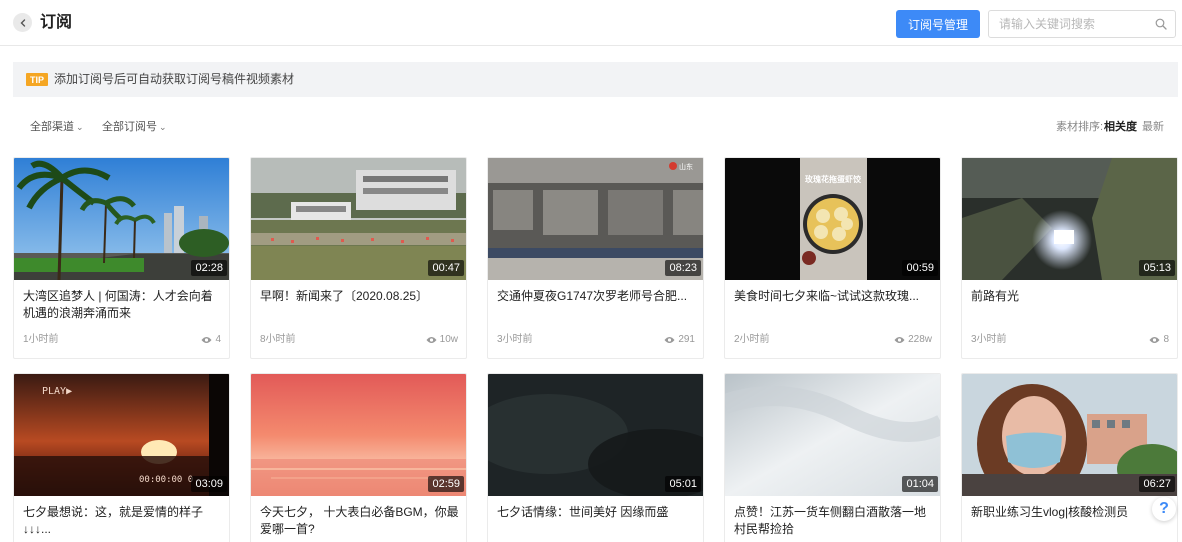 The image size is (1182, 542). Describe the element at coordinates (344, 296) in the screenshot. I see `video-title: 早啊！新闻来了〔2020.08.25〕` at that location.